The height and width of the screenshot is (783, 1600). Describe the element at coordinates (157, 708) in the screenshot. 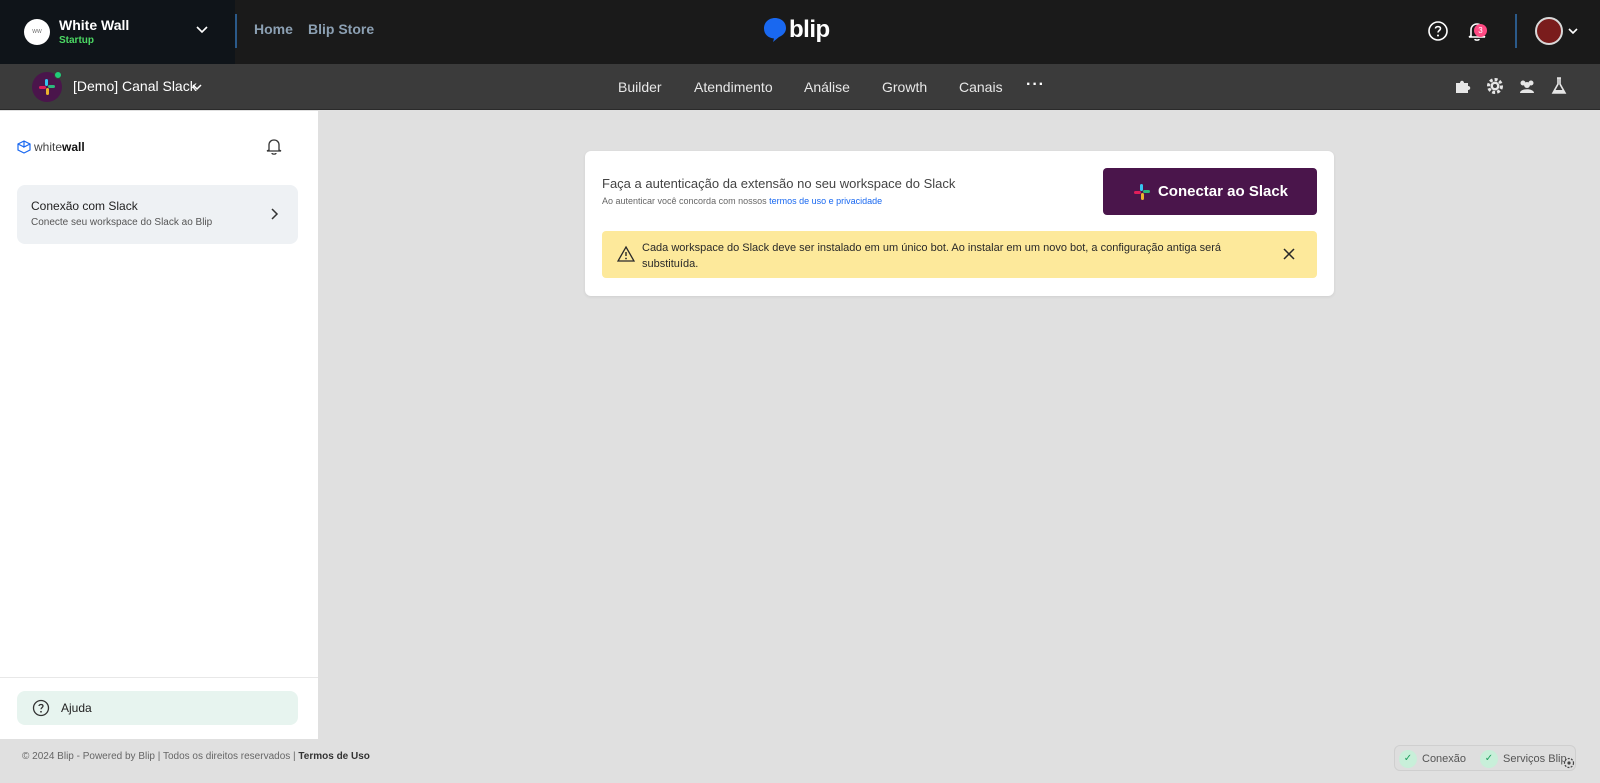

I see `help-button: Ajuda` at that location.